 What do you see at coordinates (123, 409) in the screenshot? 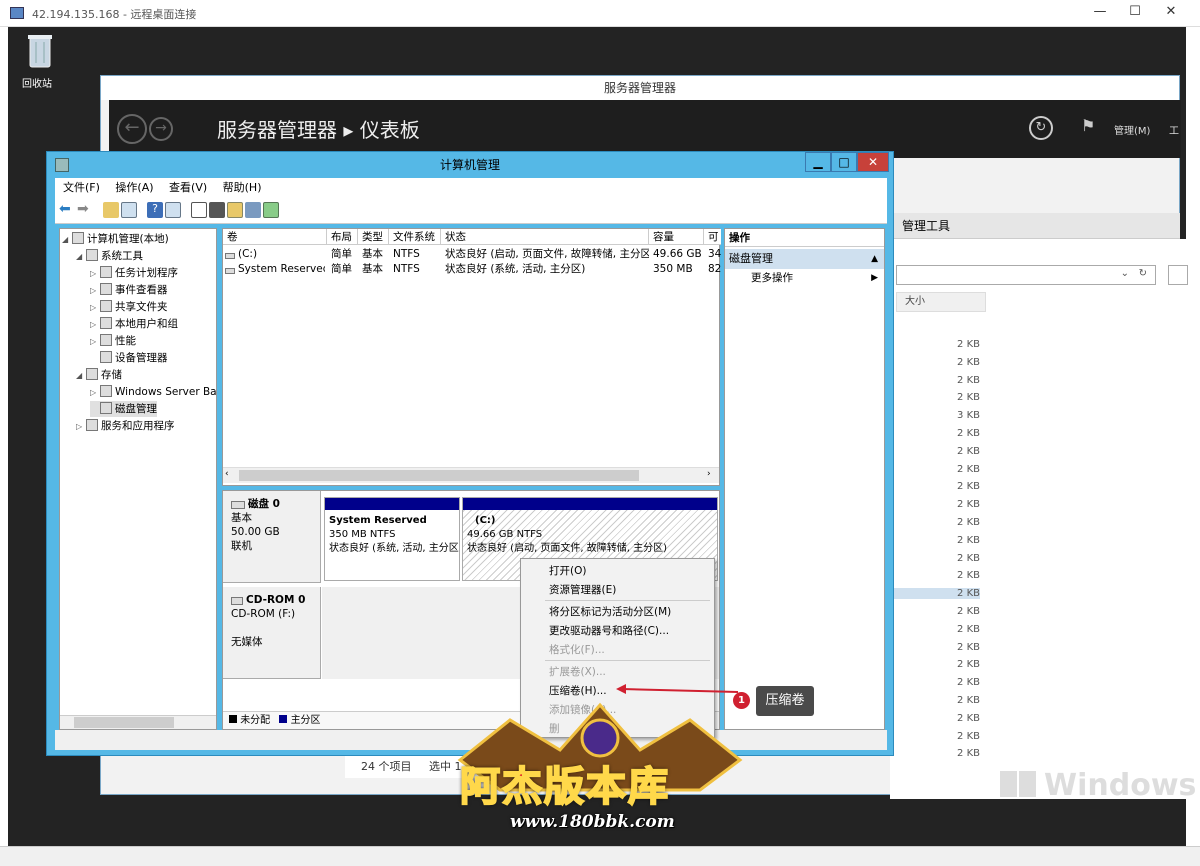
I see `tree-item: 磁盘管理` at bounding box center [123, 409].